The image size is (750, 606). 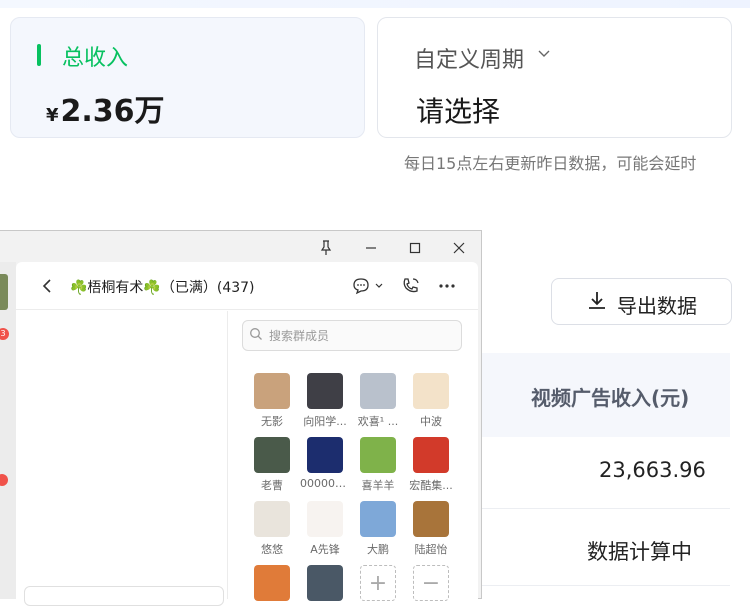 I want to click on export-data-label: 导出数据, so click(x=657, y=306).